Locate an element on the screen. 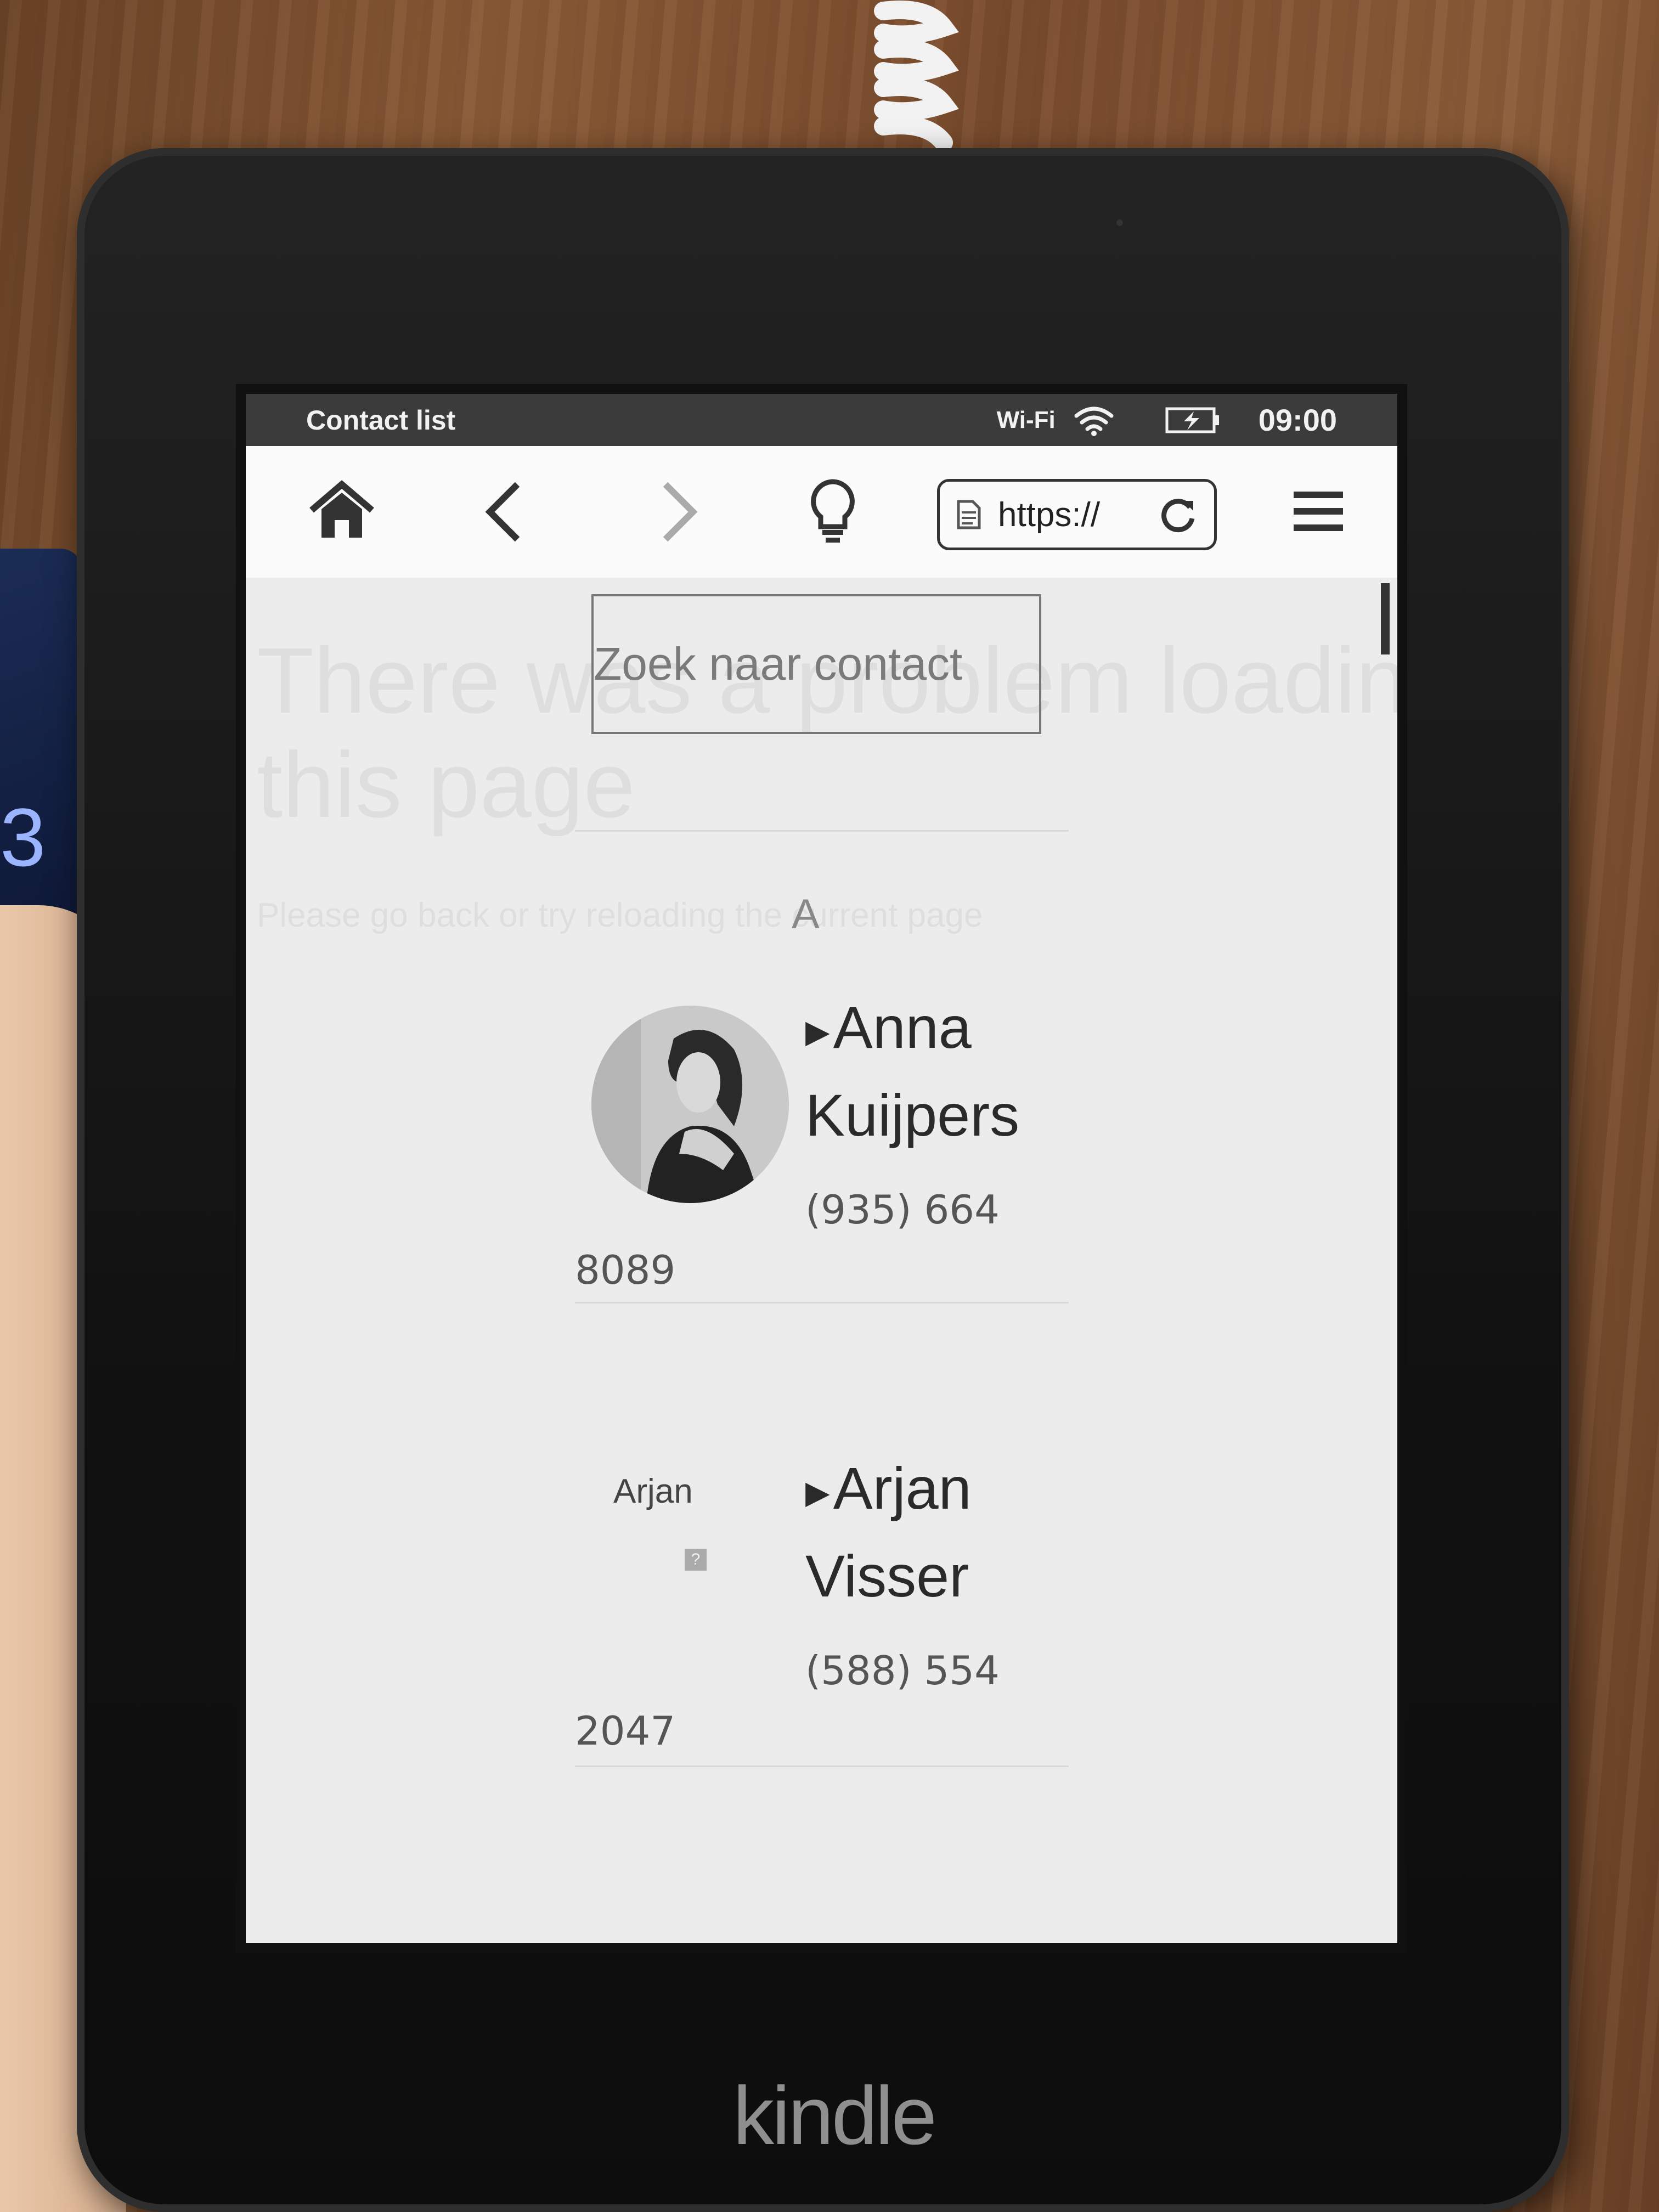 The height and width of the screenshot is (2212, 1659). forward-button is located at coordinates (677, 512).